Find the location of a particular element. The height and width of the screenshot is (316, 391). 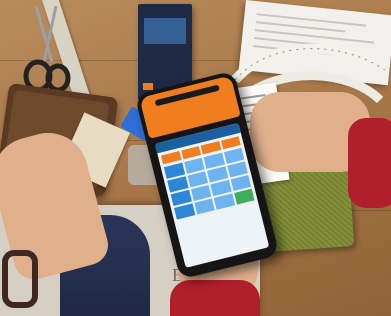

red-sleeve-bottom is located at coordinates (215, 298).